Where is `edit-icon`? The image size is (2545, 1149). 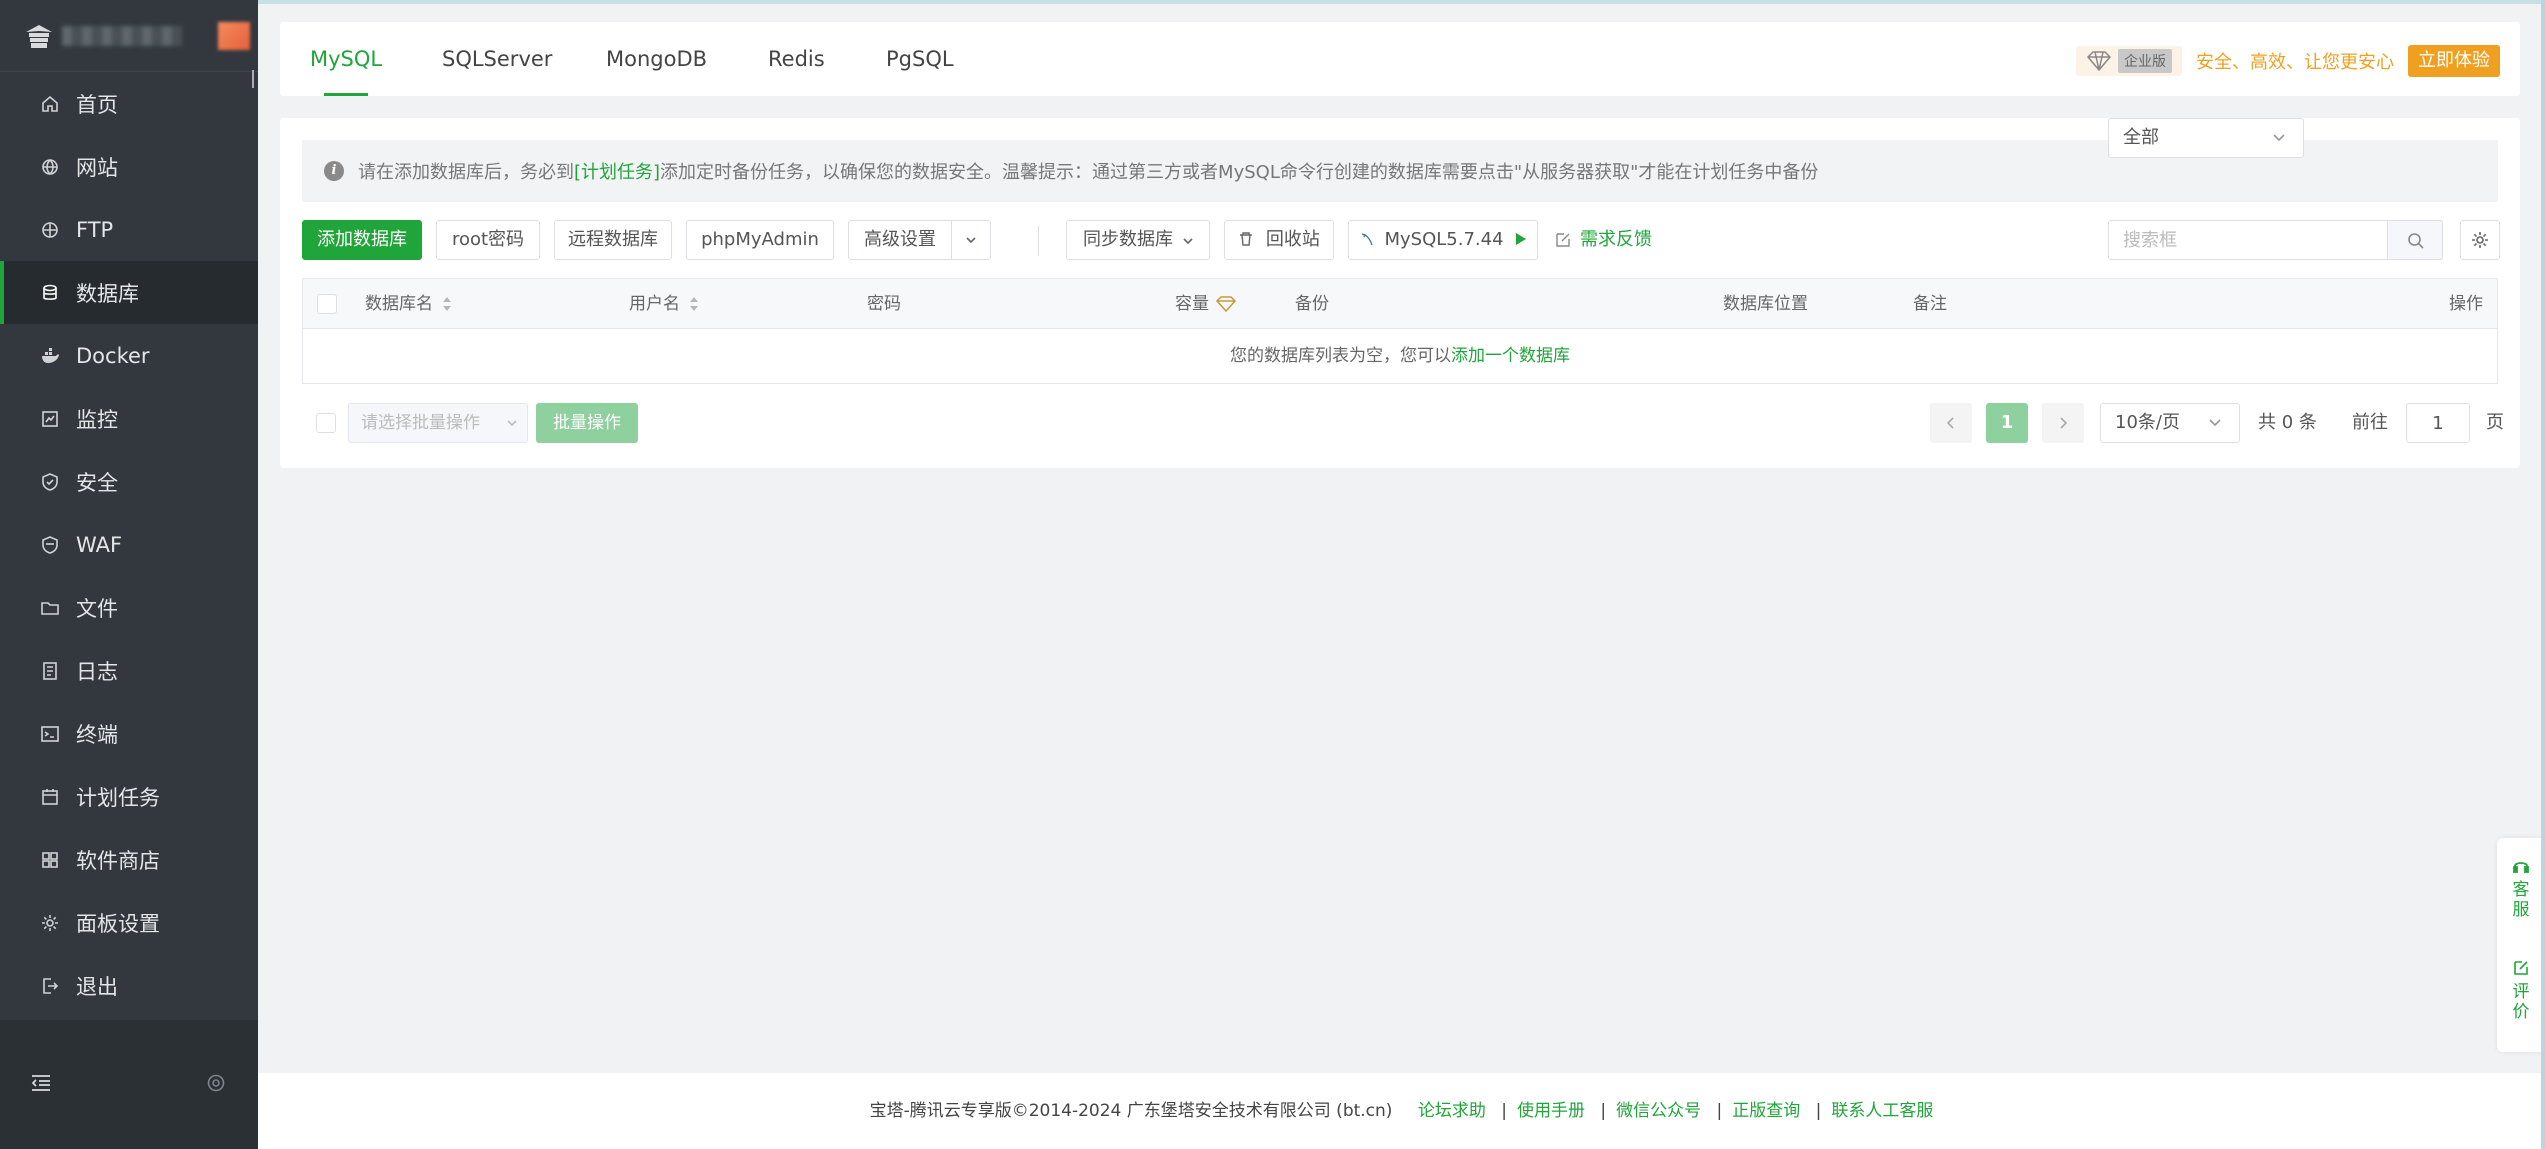 edit-icon is located at coordinates (1563, 240).